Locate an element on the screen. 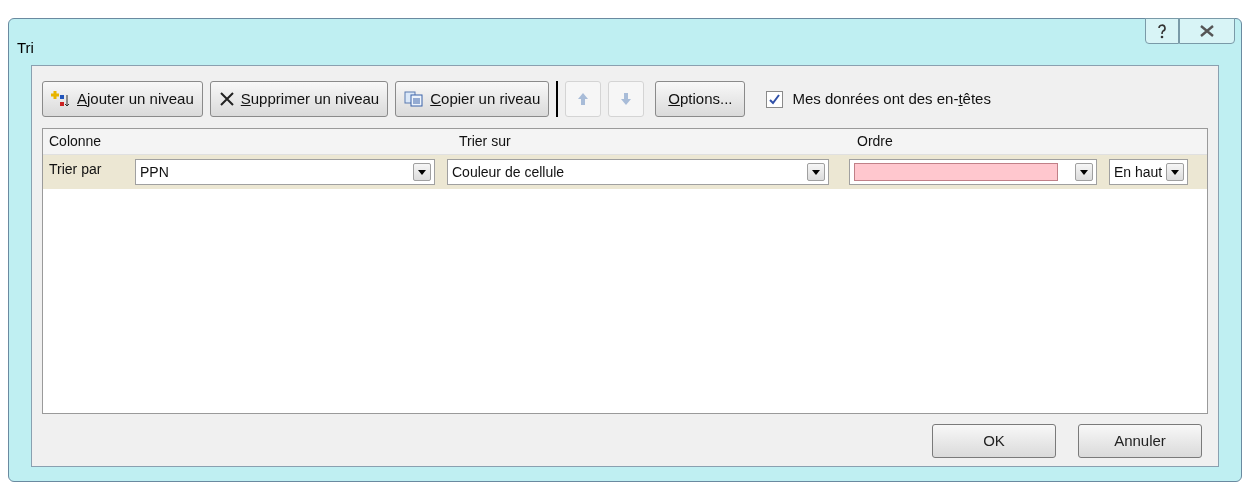 This screenshot has height=486, width=1250. help-icon is located at coordinates (1162, 31).